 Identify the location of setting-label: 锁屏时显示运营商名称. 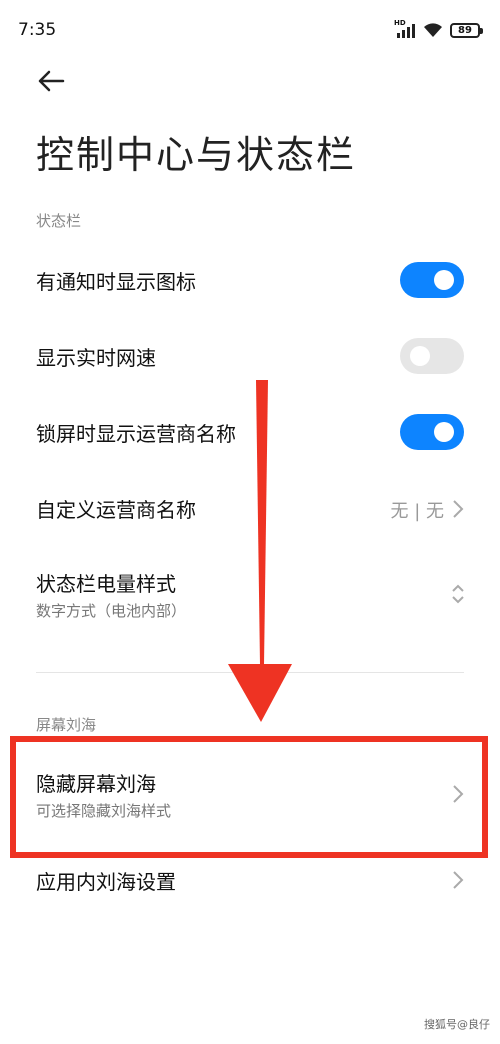
(136, 434).